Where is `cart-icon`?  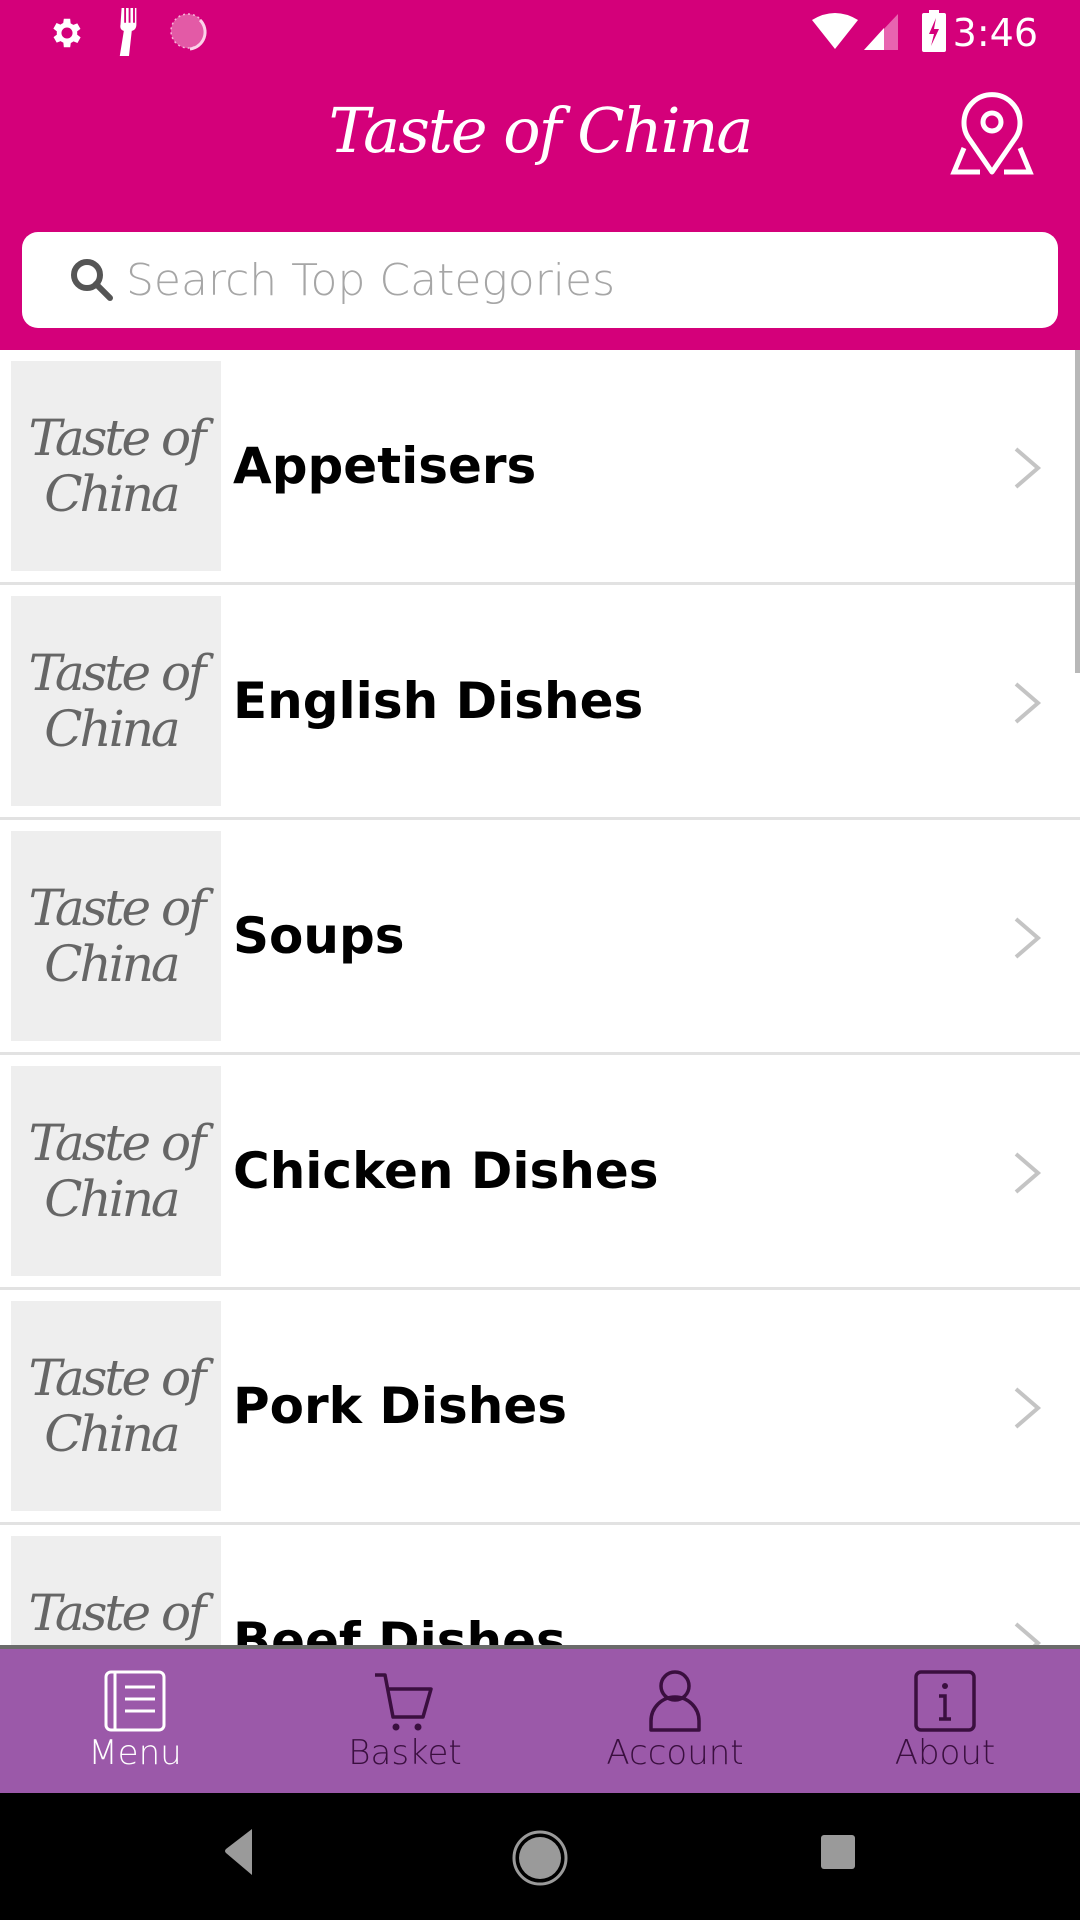
cart-icon is located at coordinates (404, 1702).